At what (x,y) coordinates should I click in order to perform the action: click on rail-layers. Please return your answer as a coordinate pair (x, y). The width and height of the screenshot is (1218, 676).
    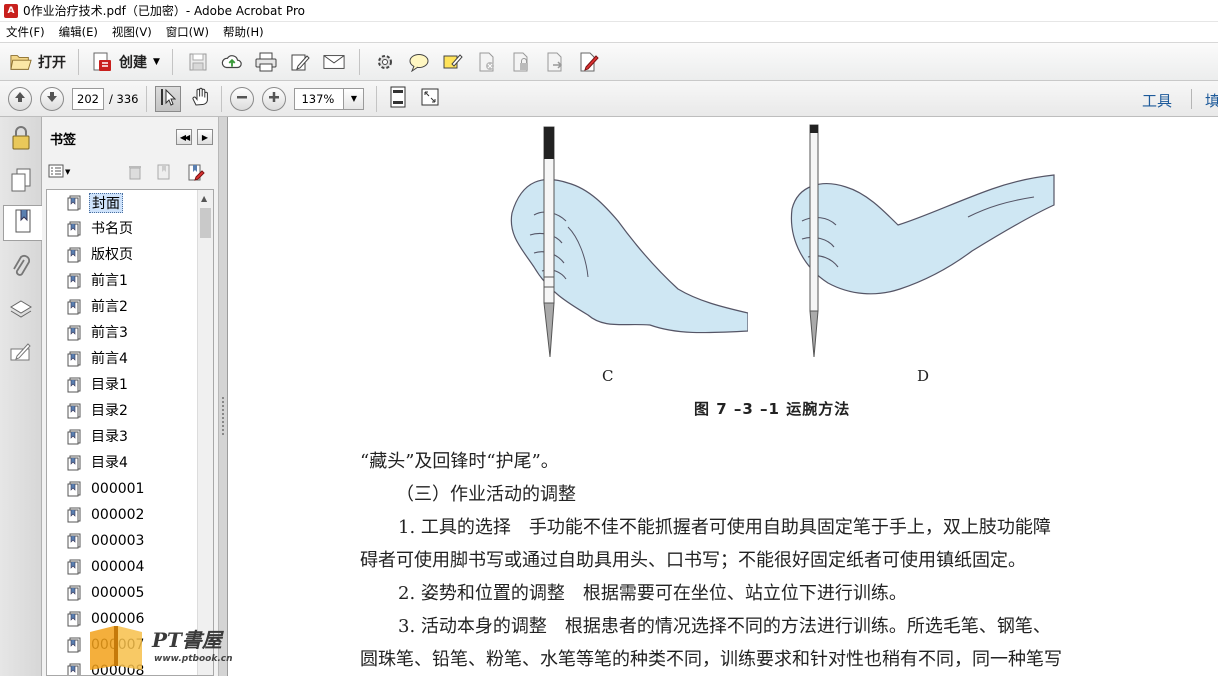
    Looking at the image, I should click on (21, 311).